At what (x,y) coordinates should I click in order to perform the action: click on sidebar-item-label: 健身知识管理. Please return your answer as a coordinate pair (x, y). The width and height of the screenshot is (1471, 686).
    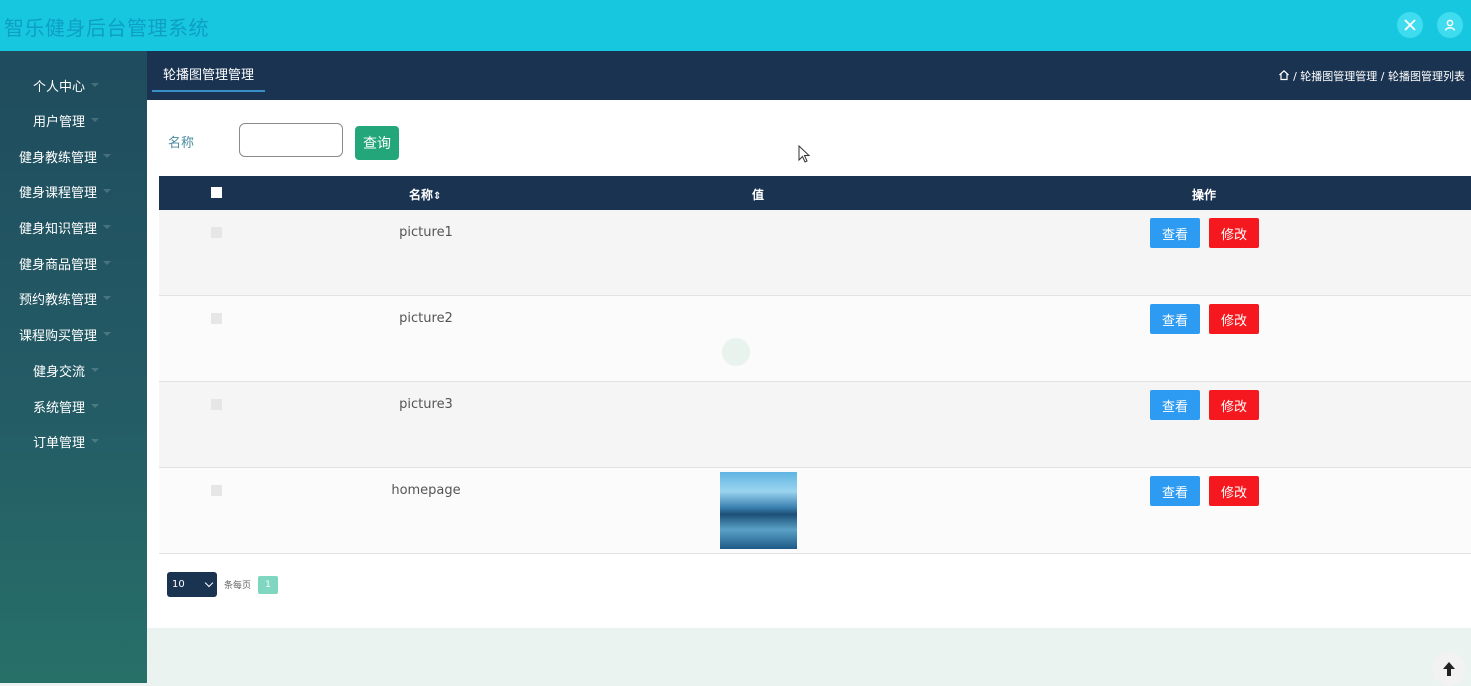
    Looking at the image, I should click on (58, 229).